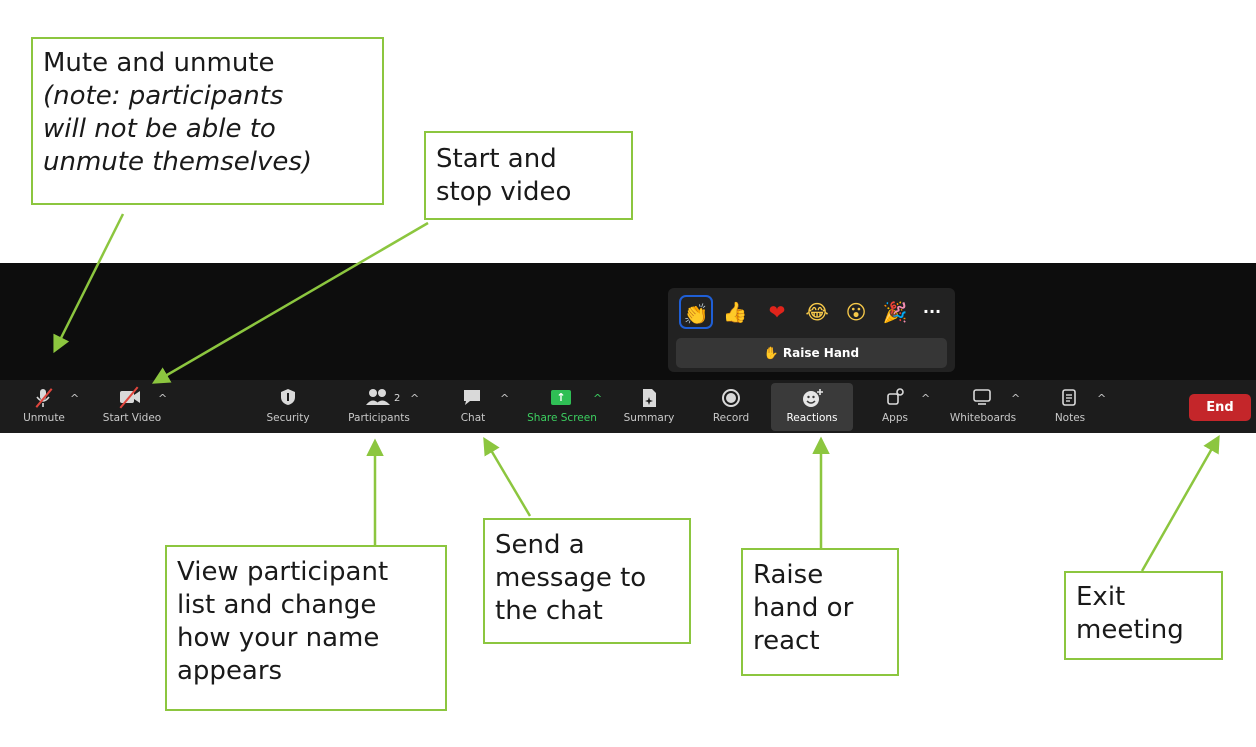 This screenshot has width=1256, height=747. I want to click on participants-button: 2 Participants, so click(379, 406).